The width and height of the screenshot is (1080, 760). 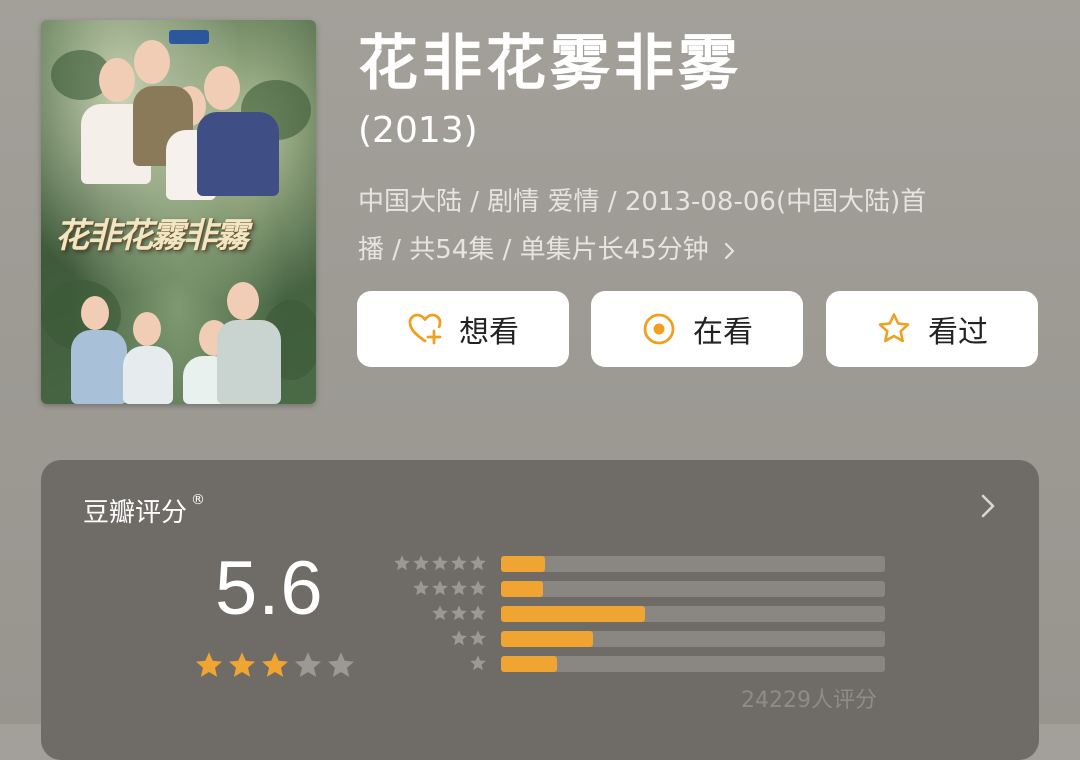 I want to click on poster-image: 花非花霧非霧, so click(x=178, y=212).